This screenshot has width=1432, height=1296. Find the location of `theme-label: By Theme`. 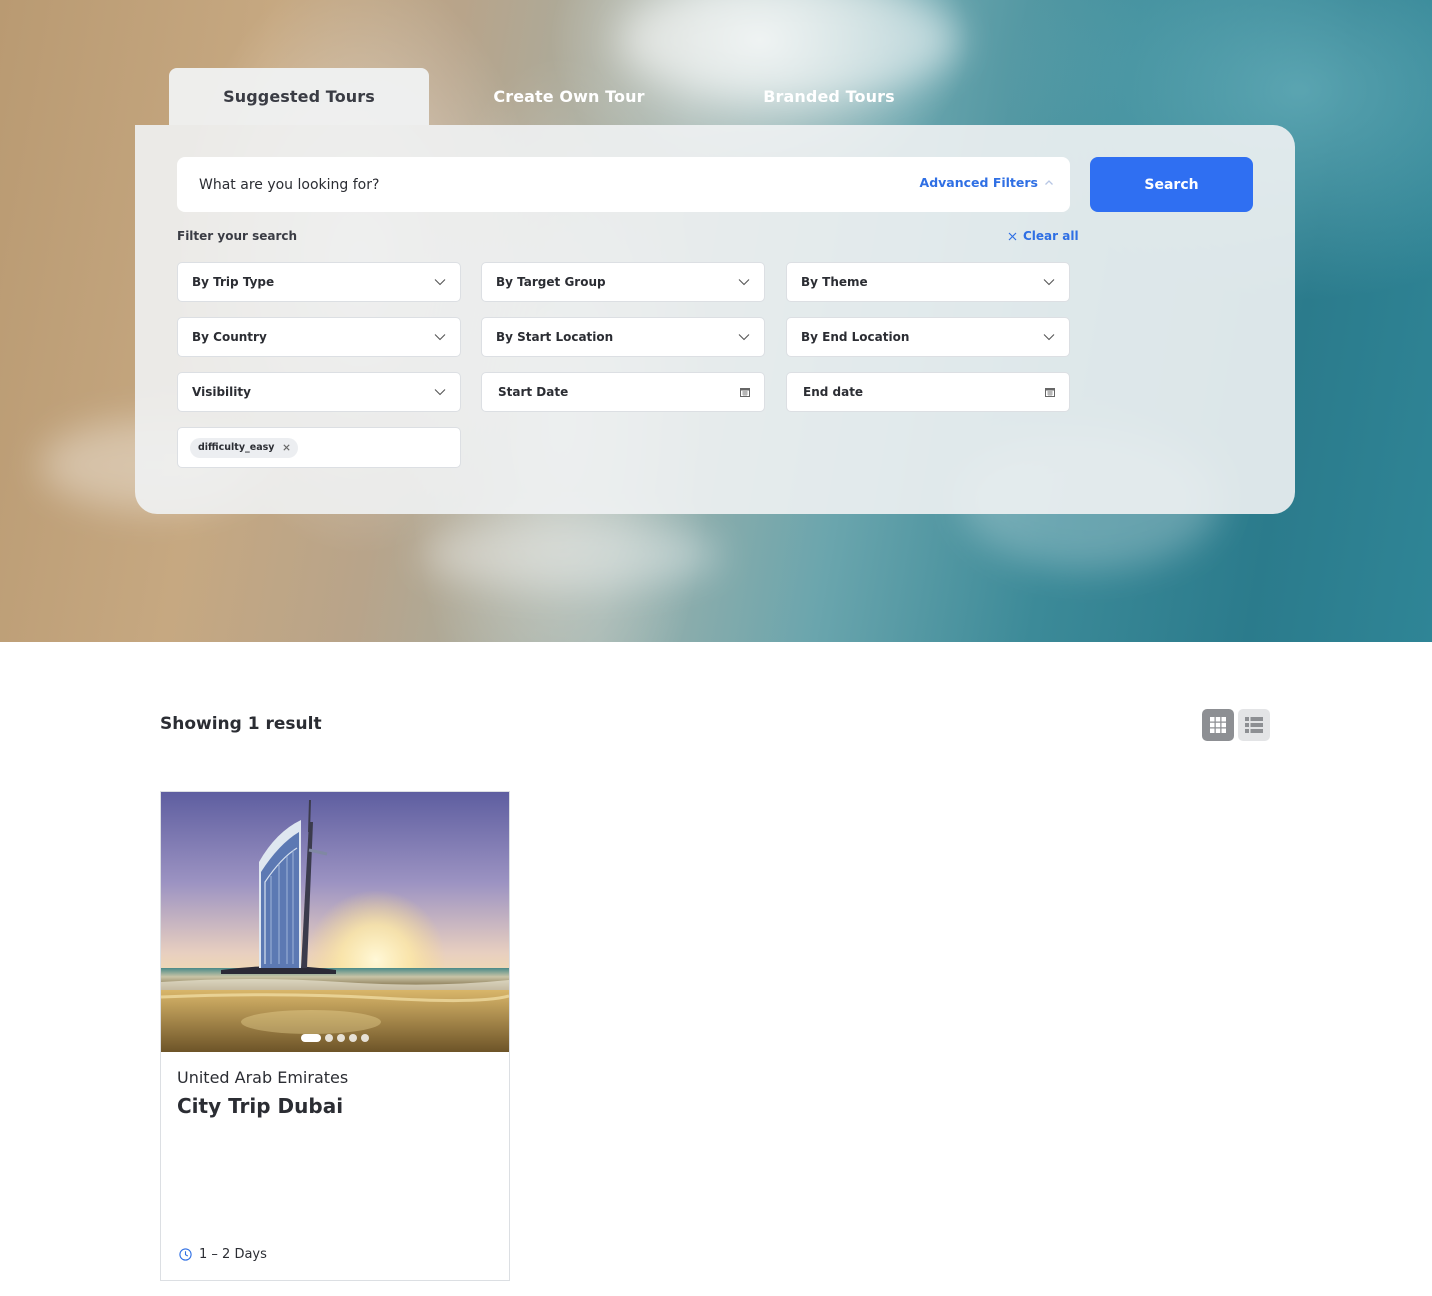

theme-label: By Theme is located at coordinates (834, 282).